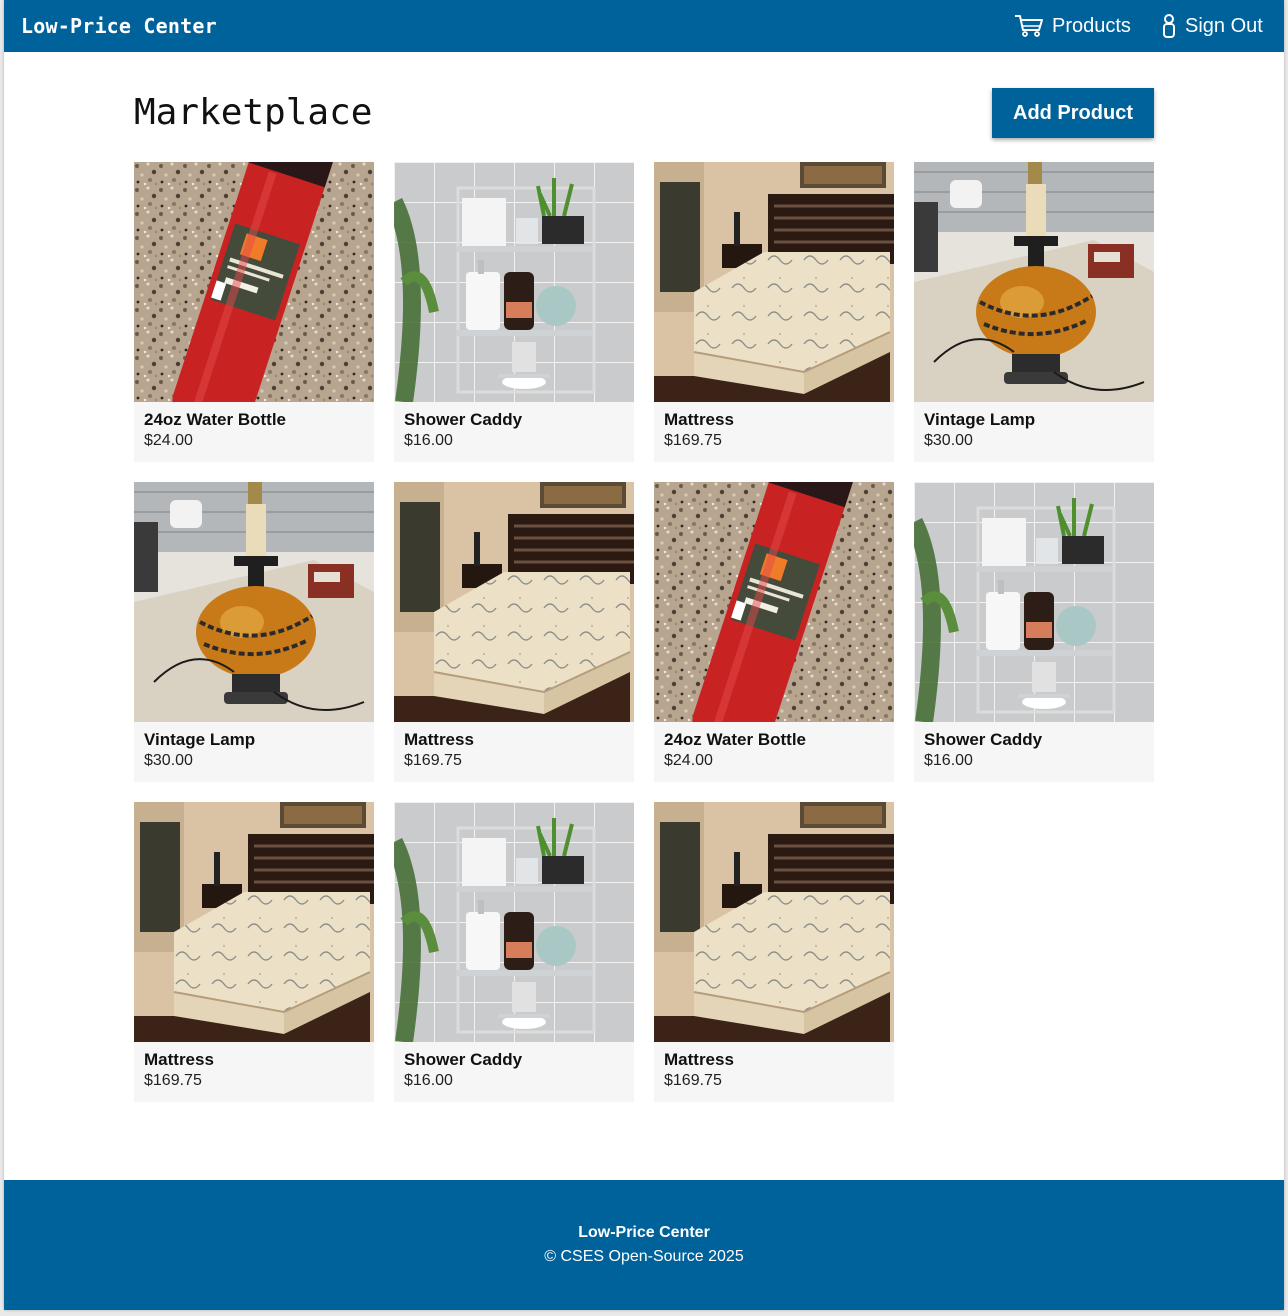  What do you see at coordinates (1091, 25) in the screenshot?
I see `nav-products-label: Products` at bounding box center [1091, 25].